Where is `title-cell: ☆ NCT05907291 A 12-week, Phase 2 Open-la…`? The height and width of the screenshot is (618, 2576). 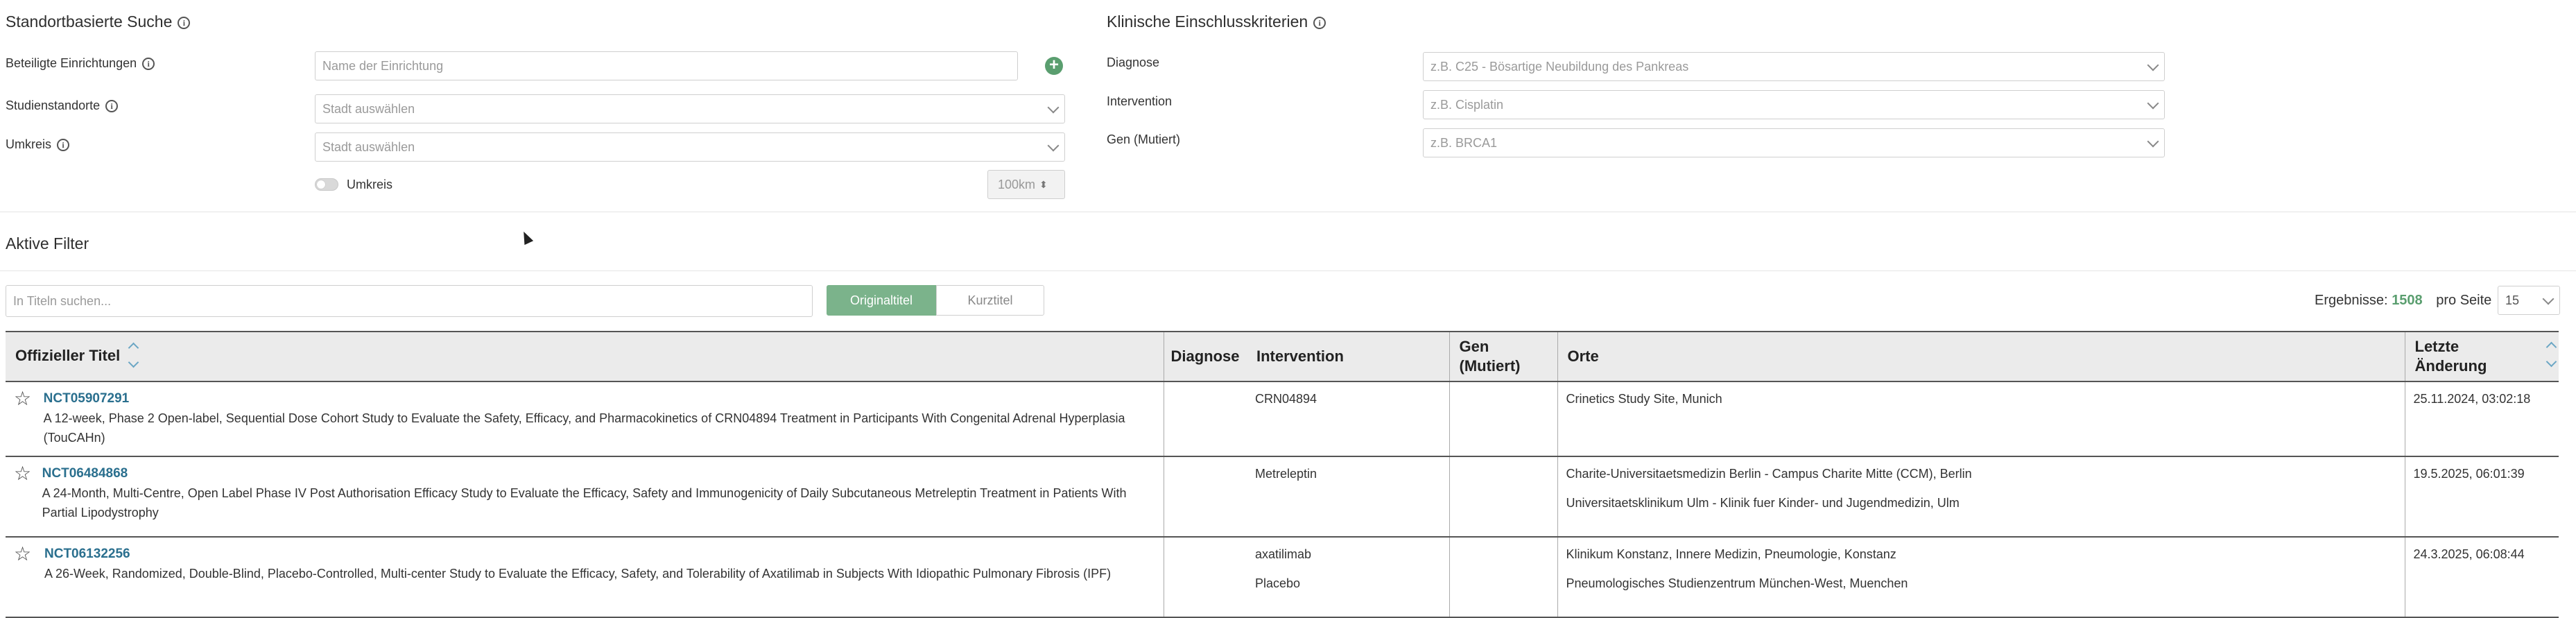 title-cell: ☆ NCT05907291 A 12-week, Phase 2 Open-la… is located at coordinates (585, 419).